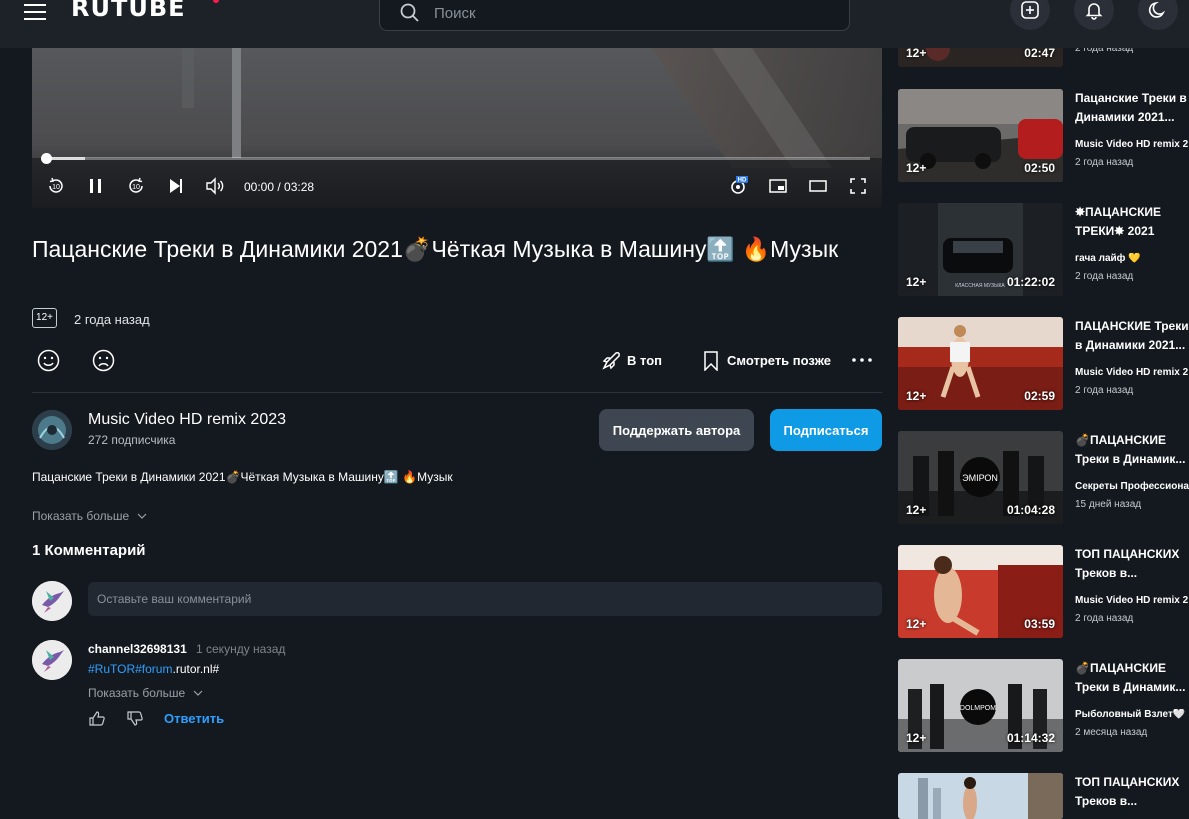 This screenshot has height=819, width=1189. I want to click on related-thumbnail: 12+ 02:50, so click(980, 135).